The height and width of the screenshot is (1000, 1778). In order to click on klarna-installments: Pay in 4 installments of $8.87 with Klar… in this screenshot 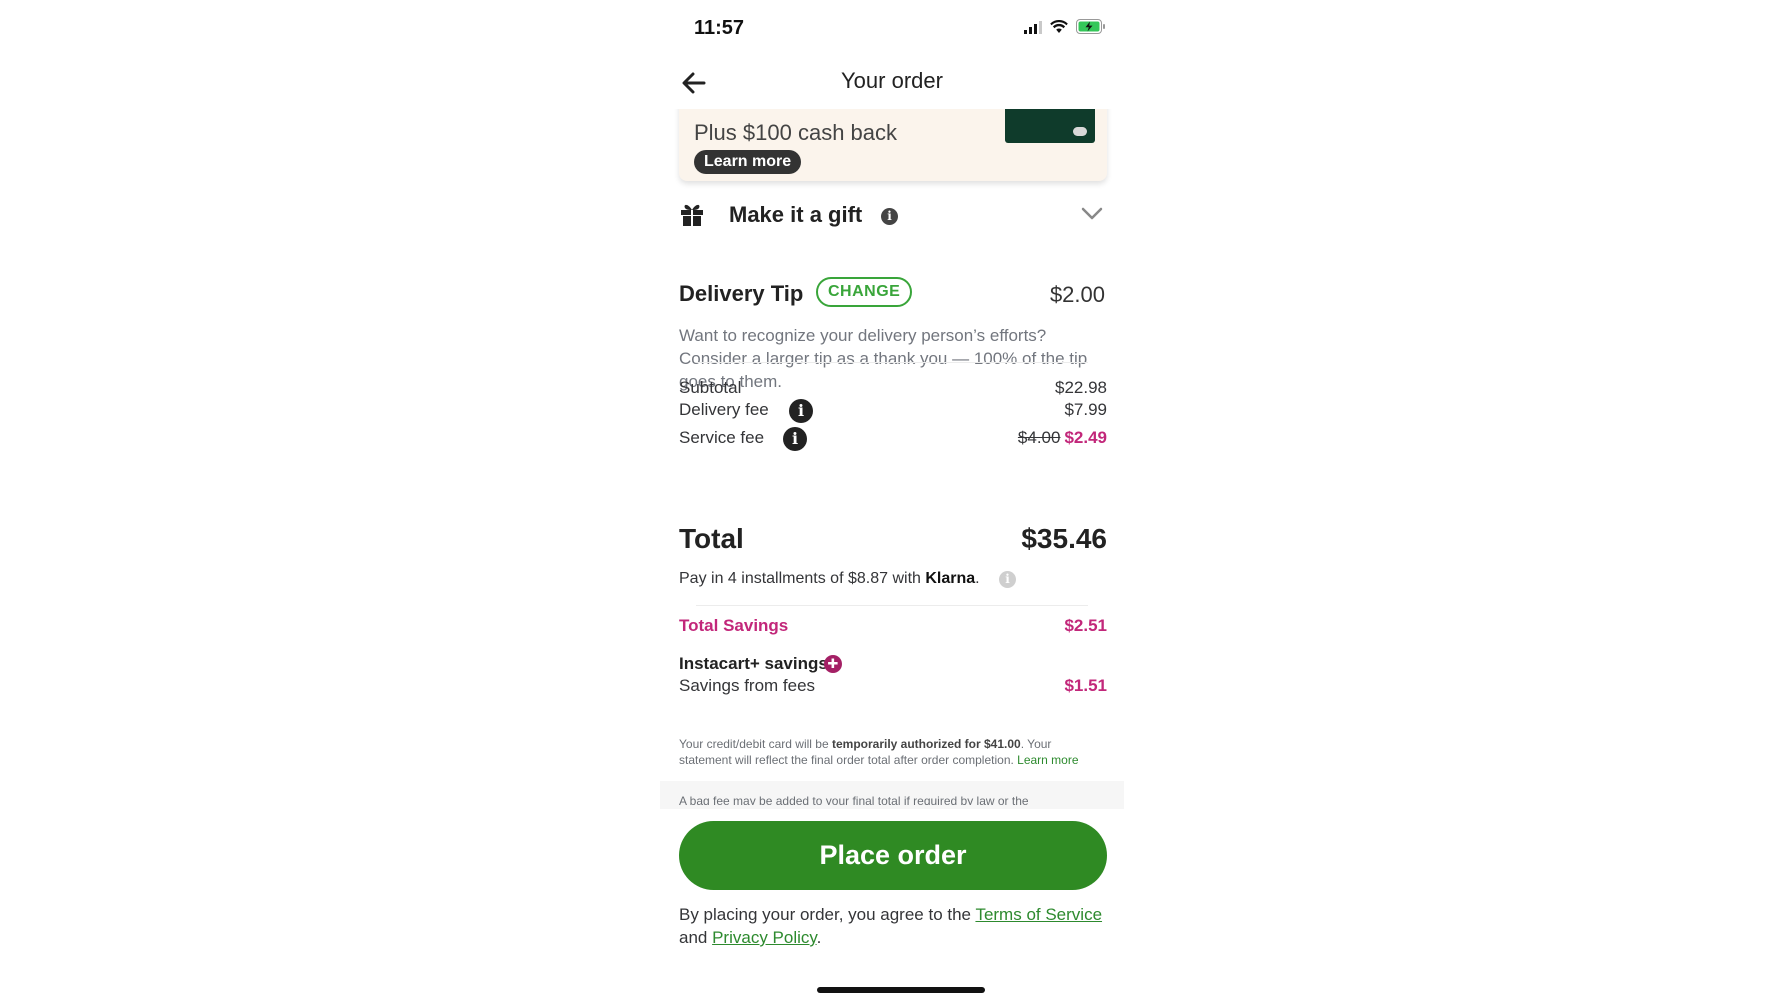, I will do `click(829, 579)`.